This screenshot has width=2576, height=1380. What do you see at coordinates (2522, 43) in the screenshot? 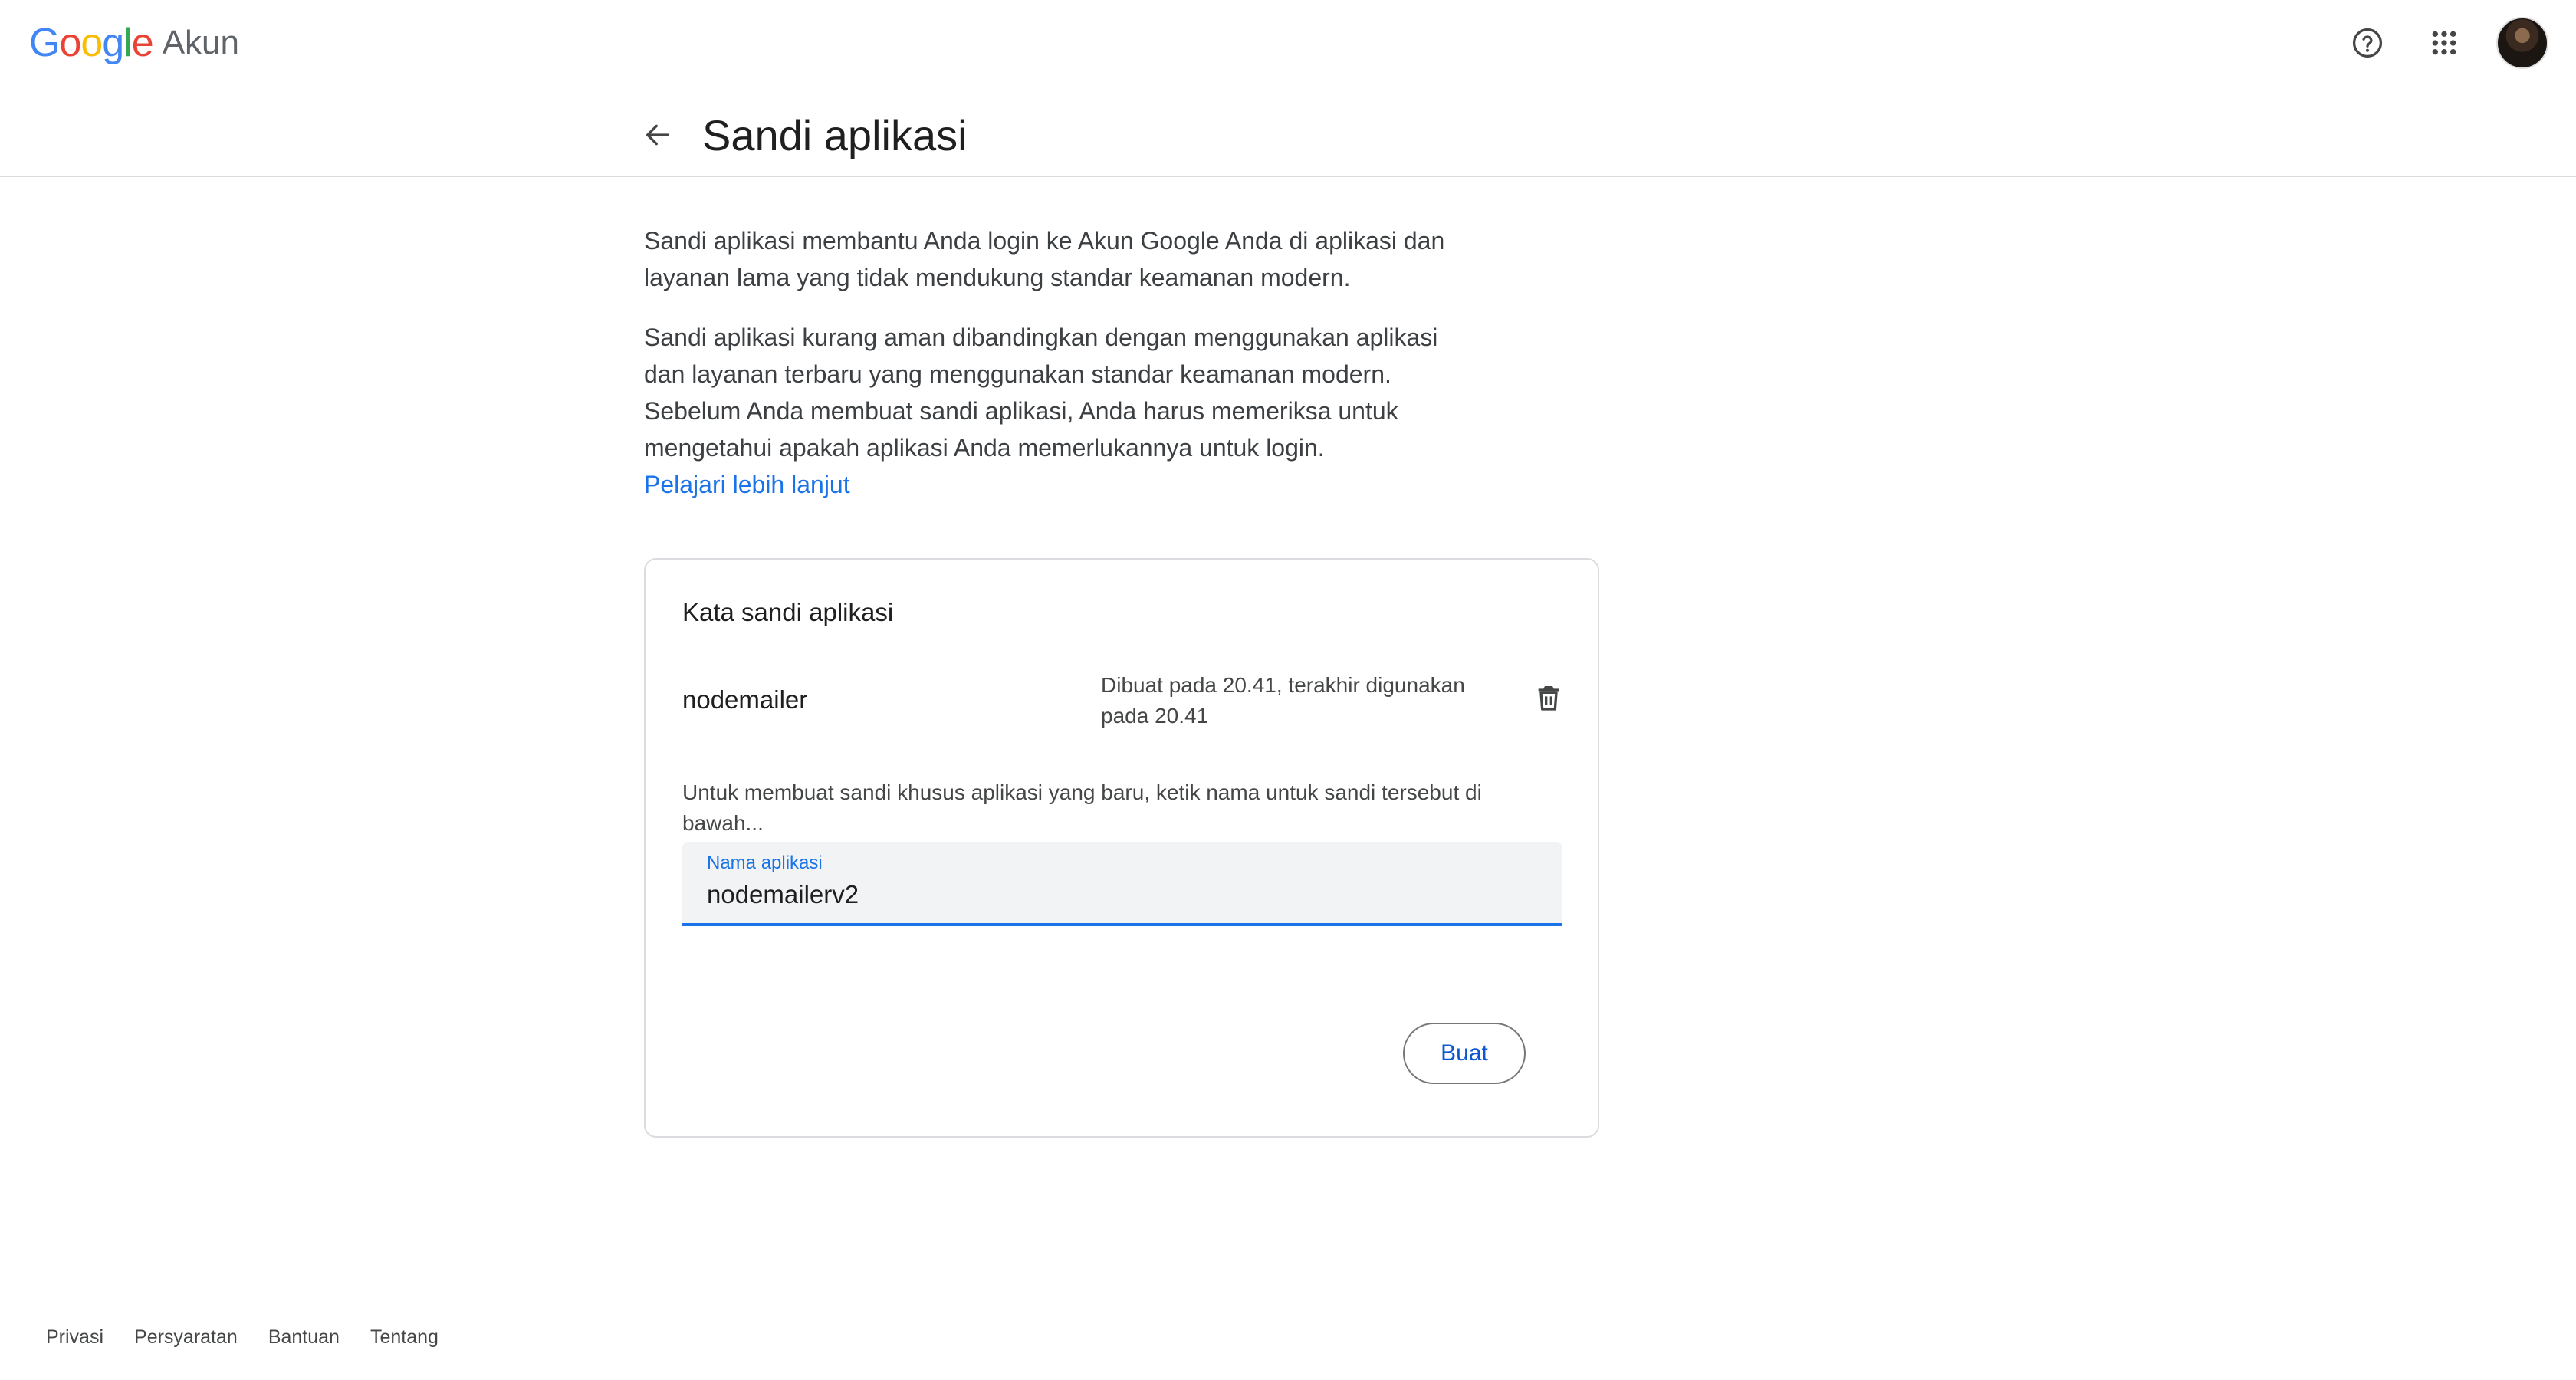
I see `avatar` at bounding box center [2522, 43].